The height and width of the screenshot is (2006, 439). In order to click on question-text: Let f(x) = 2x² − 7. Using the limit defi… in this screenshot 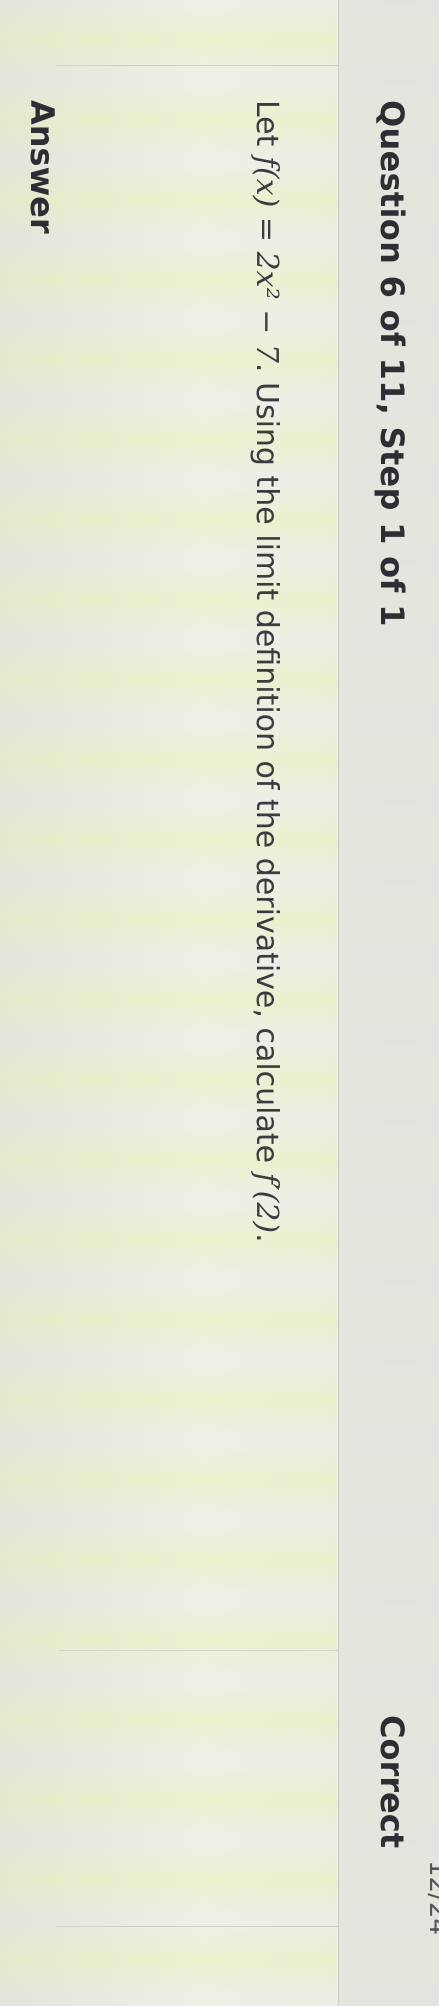, I will do `click(266, 671)`.